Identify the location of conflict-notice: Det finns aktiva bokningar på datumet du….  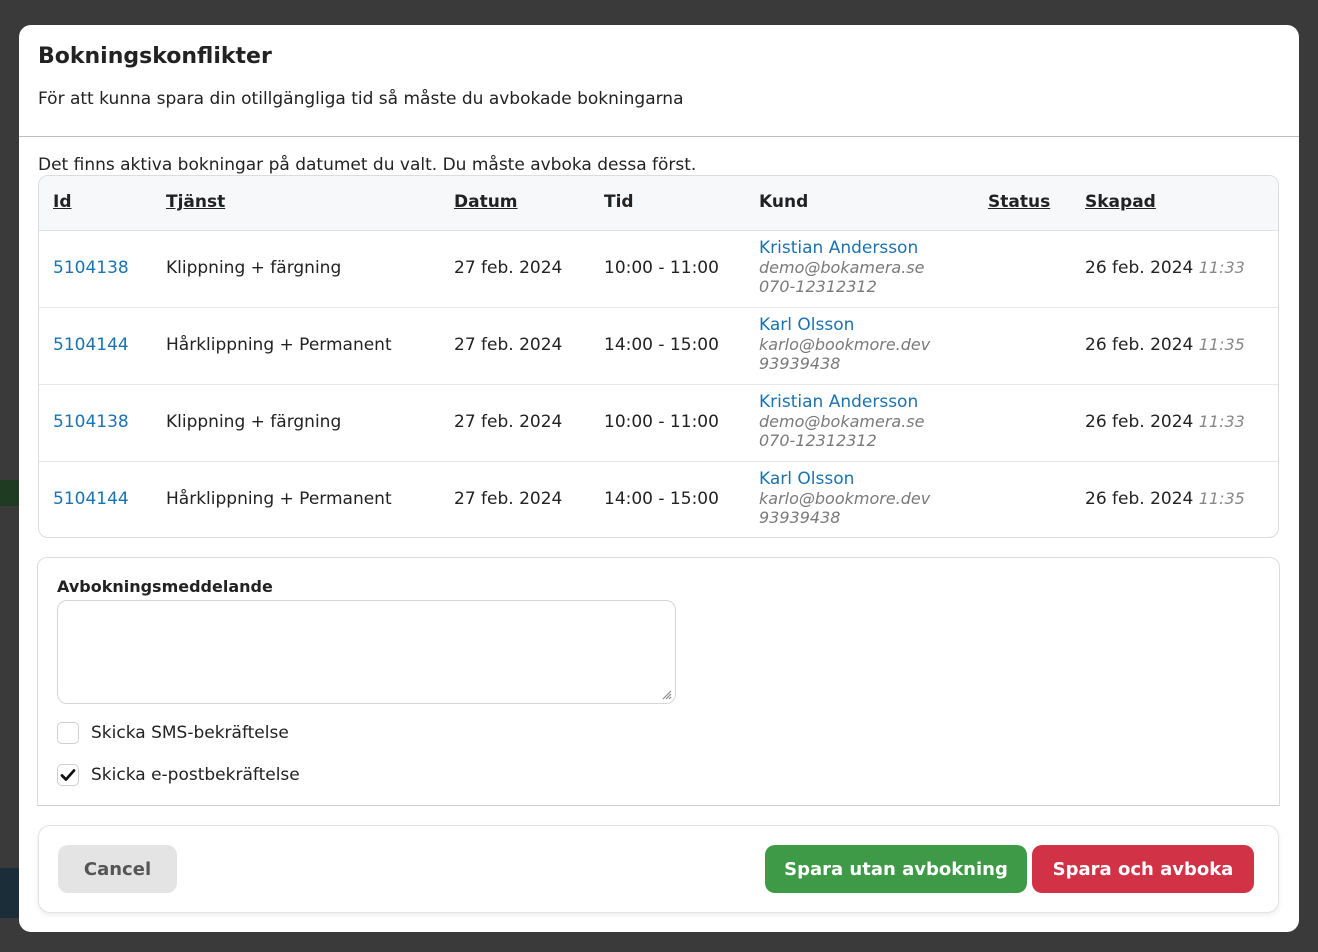
(367, 165).